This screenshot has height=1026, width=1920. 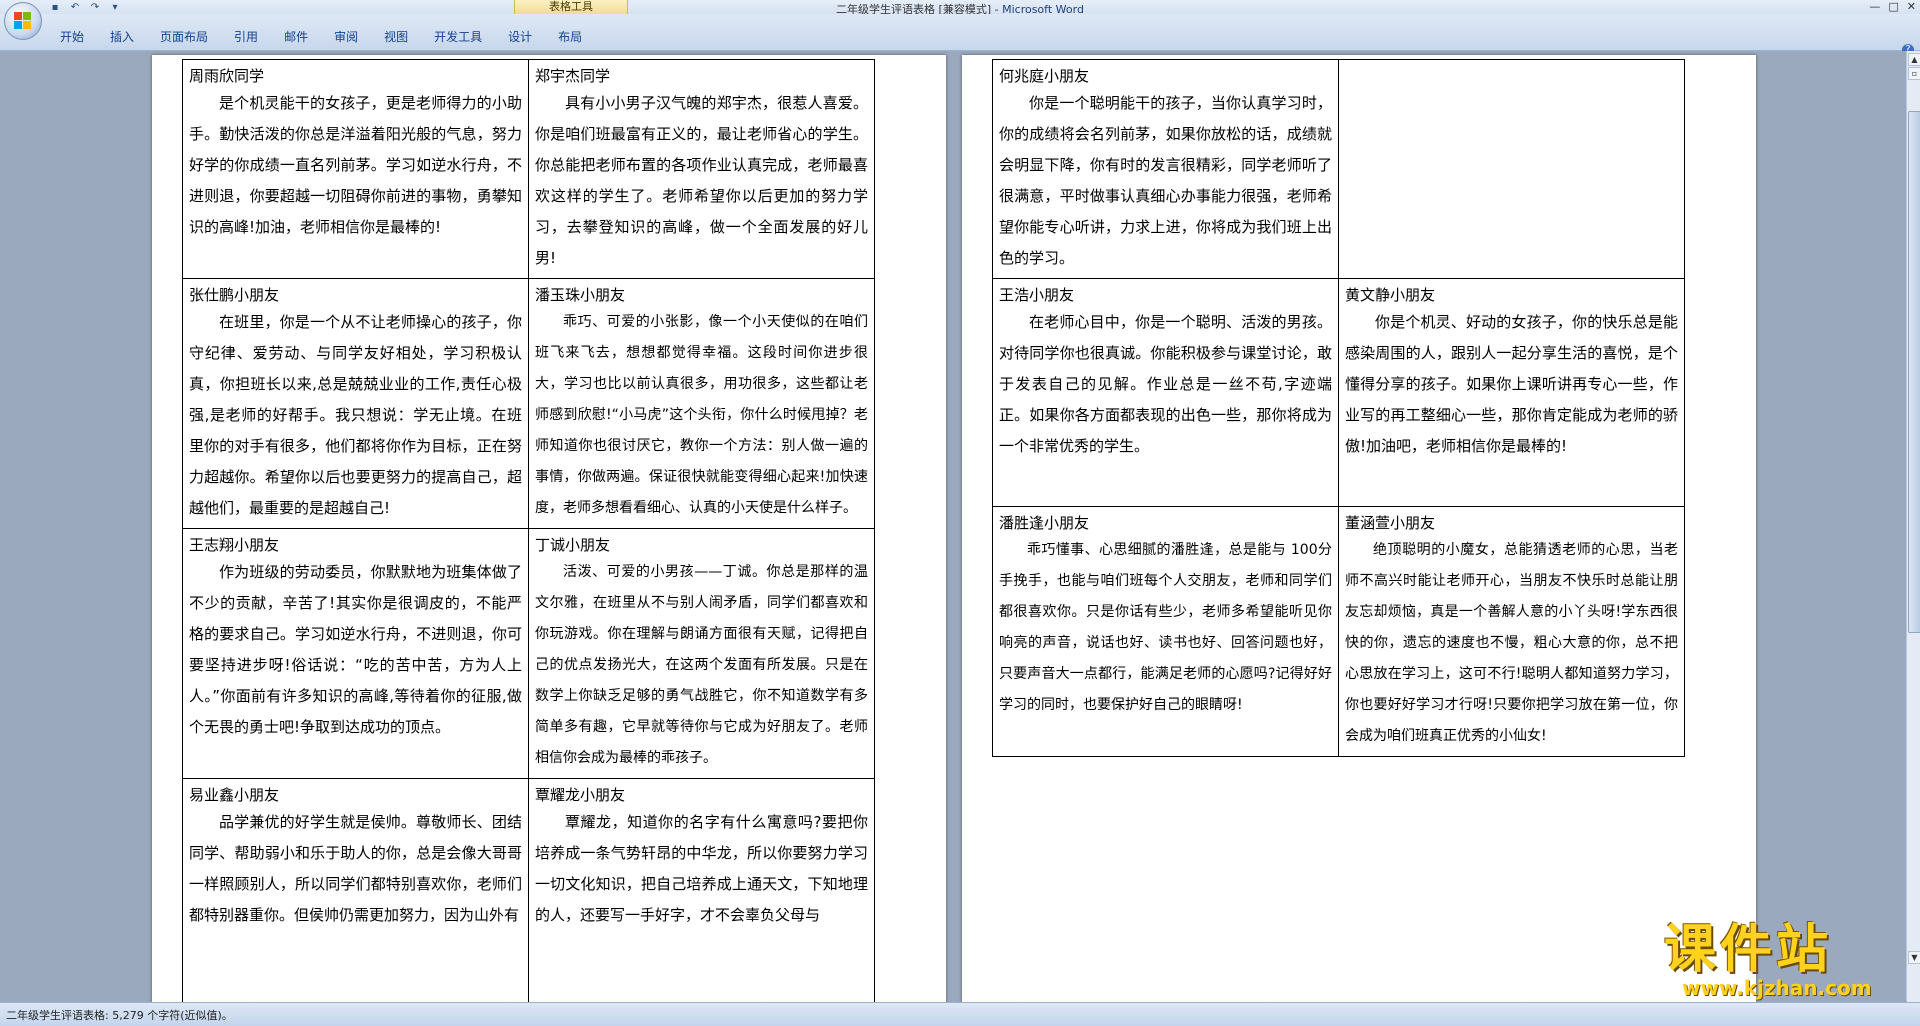 What do you see at coordinates (1390, 295) in the screenshot?
I see `student-name: 黄文静小朋友` at bounding box center [1390, 295].